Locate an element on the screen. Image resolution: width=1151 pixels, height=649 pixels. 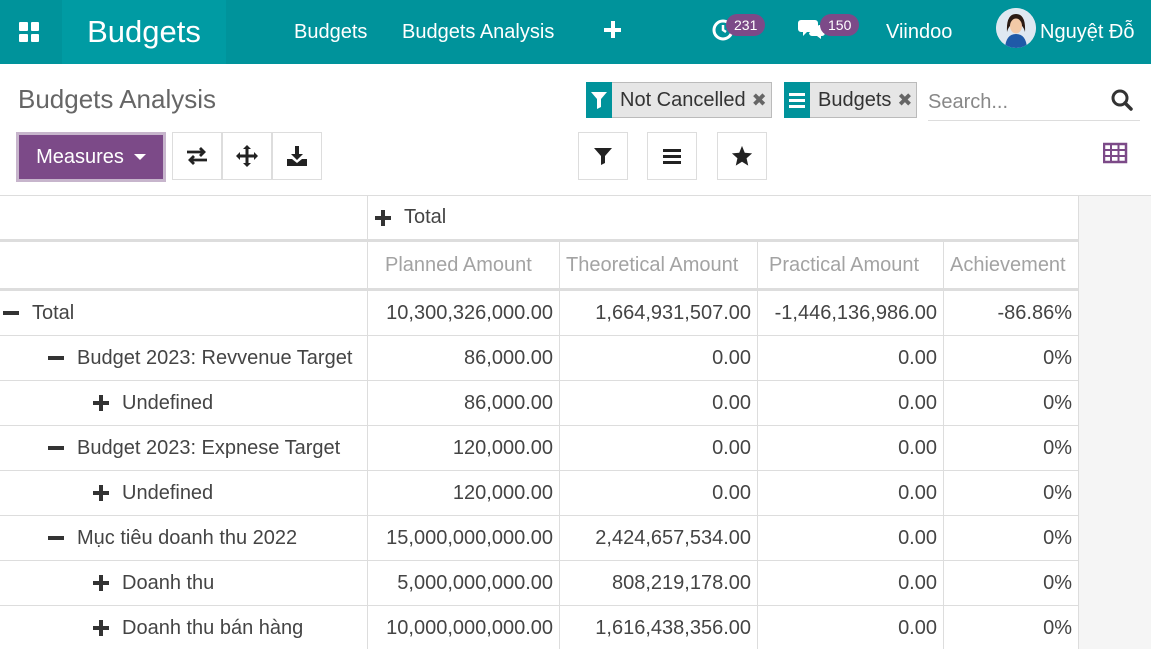
menu-budgets-analysis: Budgets Analysis is located at coordinates (478, 32).